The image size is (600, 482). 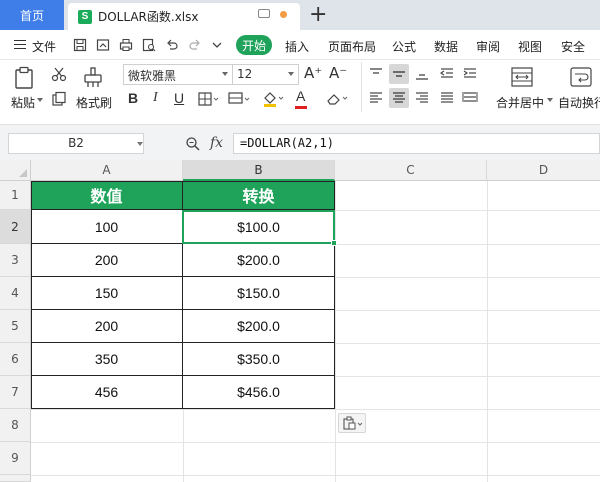 I want to click on cut-icon, so click(x=59, y=74).